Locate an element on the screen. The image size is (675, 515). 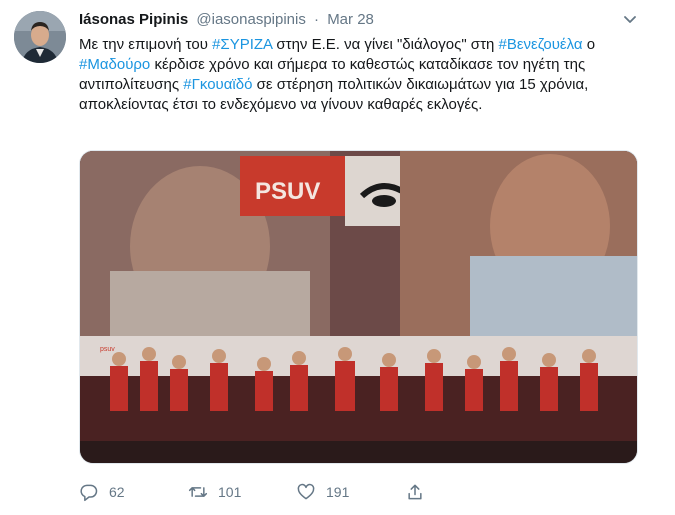
text-segment: Με την επιμονή του is located at coordinates (146, 44).